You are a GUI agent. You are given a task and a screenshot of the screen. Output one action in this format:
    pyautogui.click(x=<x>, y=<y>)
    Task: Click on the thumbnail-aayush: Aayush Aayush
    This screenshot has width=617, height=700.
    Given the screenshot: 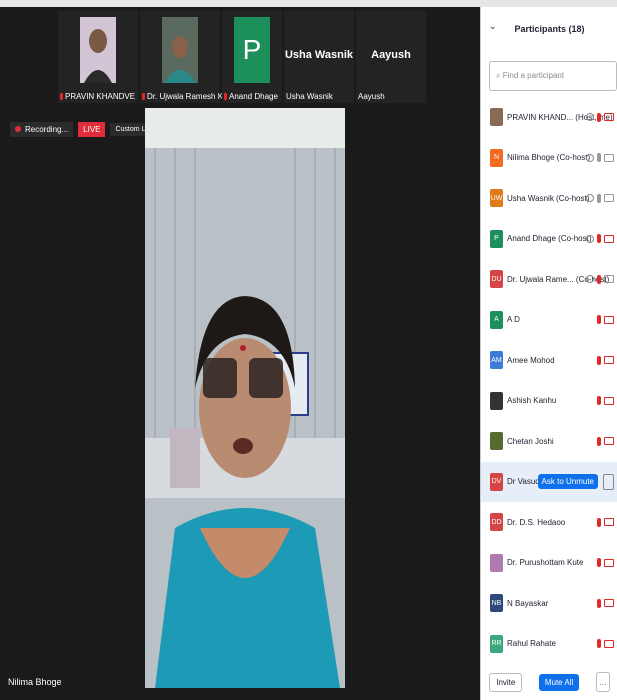 What is the action you would take?
    pyautogui.click(x=391, y=57)
    